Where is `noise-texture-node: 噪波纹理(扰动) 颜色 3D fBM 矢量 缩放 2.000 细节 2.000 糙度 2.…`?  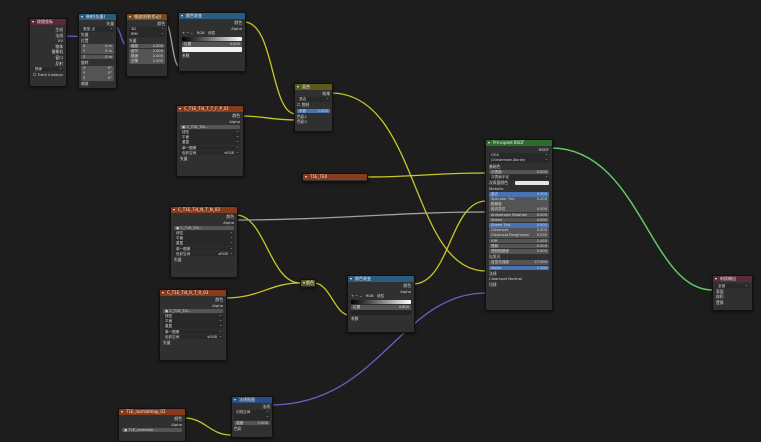 noise-texture-node: 噪波纹理(扰动) 颜色 3D fBM 矢量 缩放 2.000 细节 2.000 糙度 2.… is located at coordinates (147, 45).